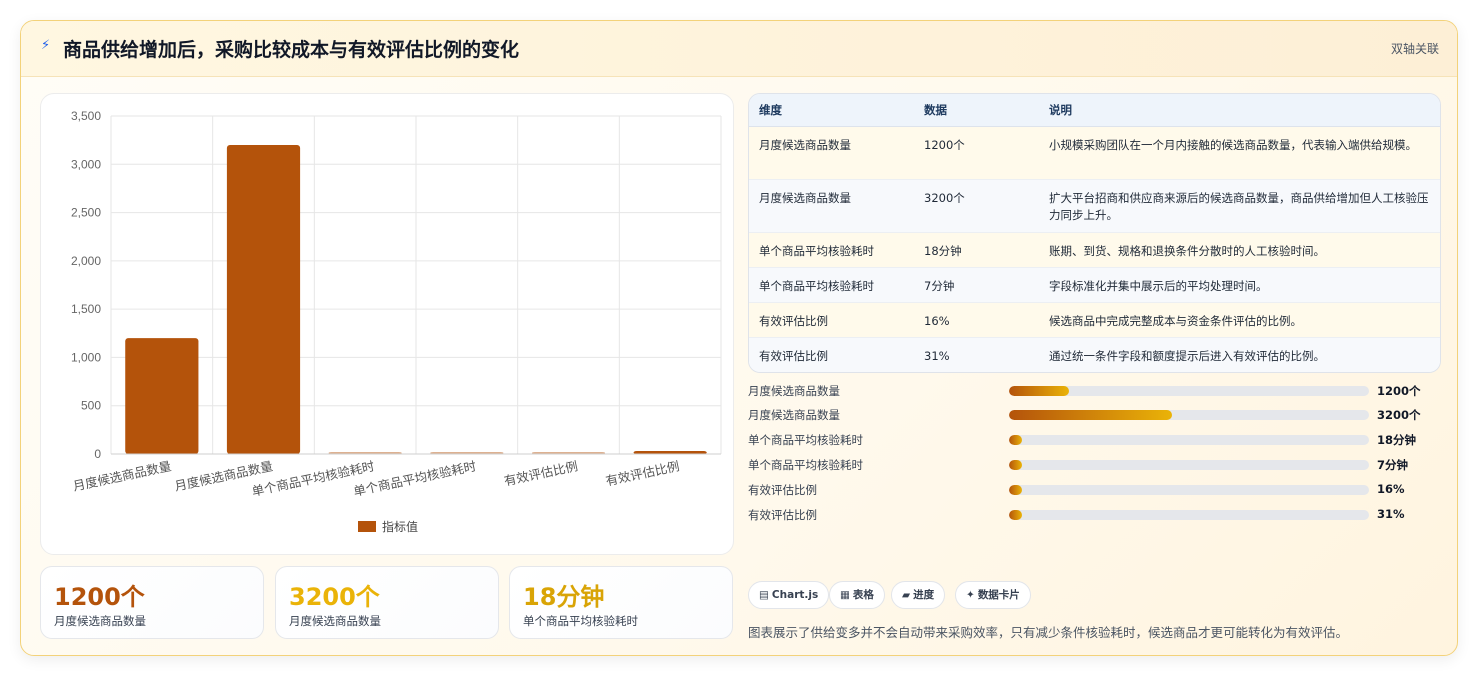  I want to click on table-icon: ▦, so click(845, 595).